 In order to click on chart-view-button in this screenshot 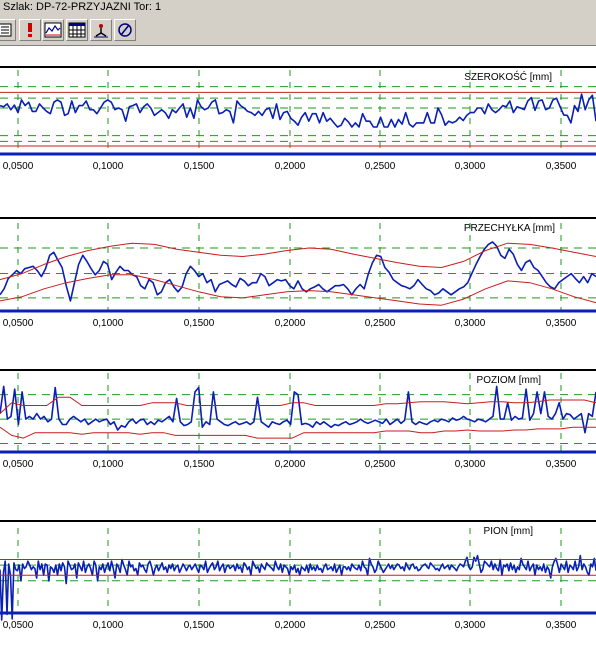, I will do `click(53, 30)`.